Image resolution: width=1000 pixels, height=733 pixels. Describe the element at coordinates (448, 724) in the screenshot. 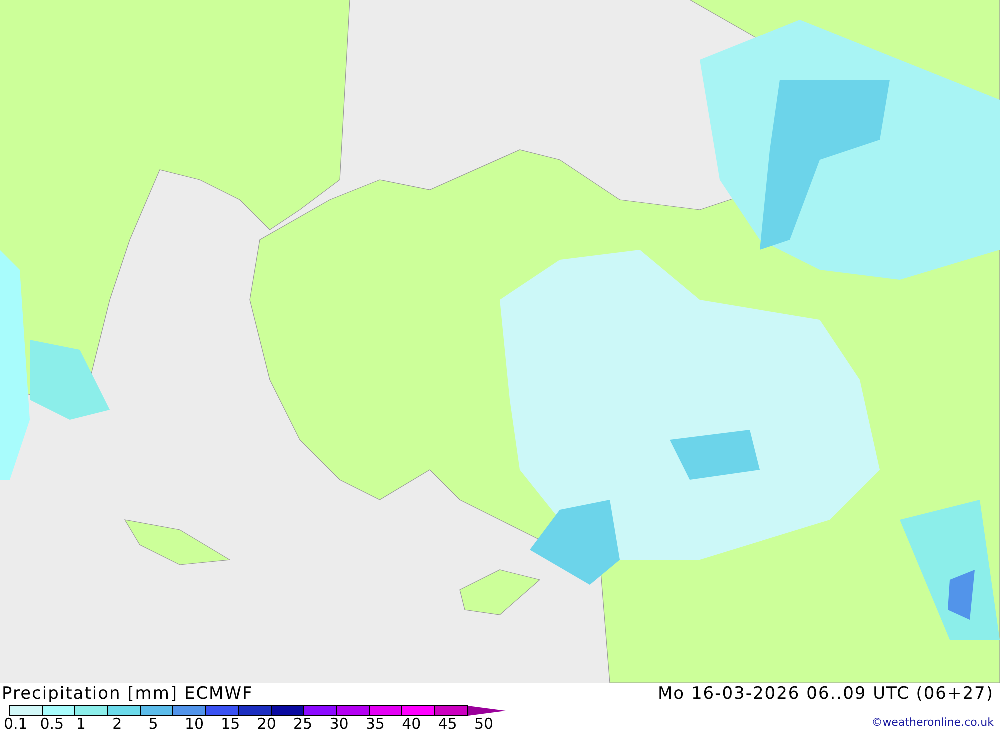

I see `legend-tick-label: 45` at that location.